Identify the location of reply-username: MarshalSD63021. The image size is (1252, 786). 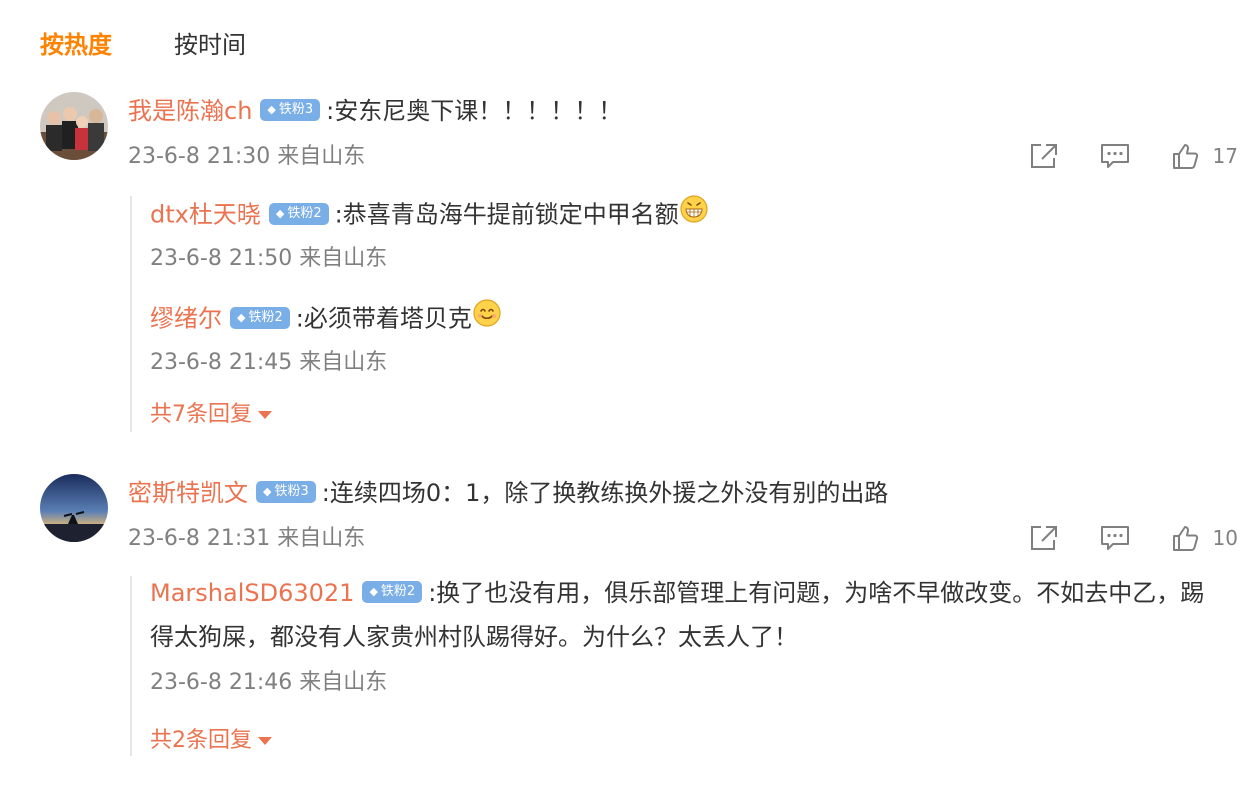
(252, 593).